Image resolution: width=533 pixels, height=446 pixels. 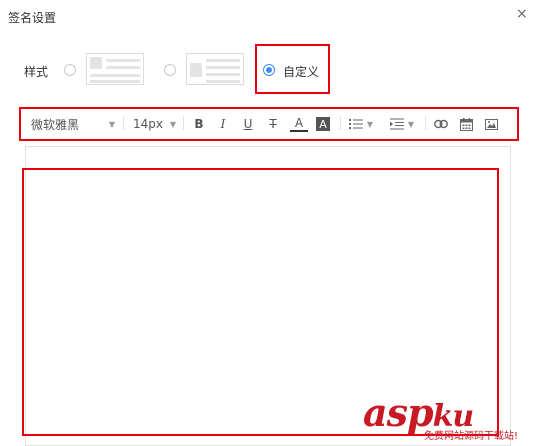 I want to click on italic-icon: I, so click(x=223, y=124).